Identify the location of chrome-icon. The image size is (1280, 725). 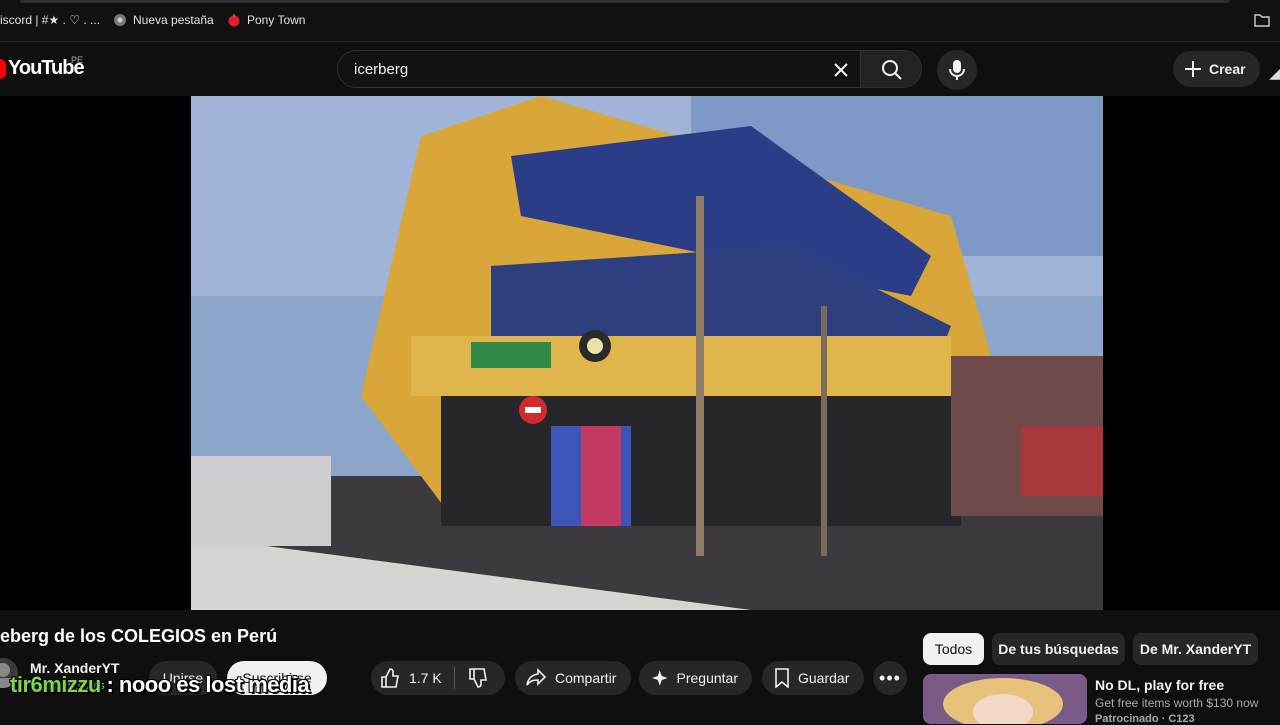
(120, 20).